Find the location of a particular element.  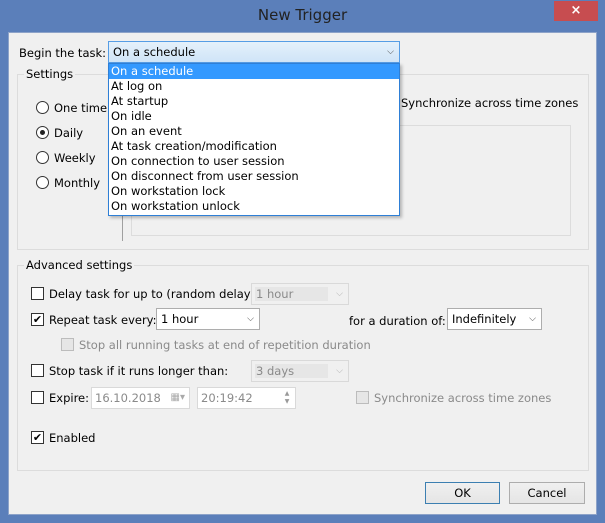

advanced-settings-title: Advanced settings is located at coordinates (79, 265).